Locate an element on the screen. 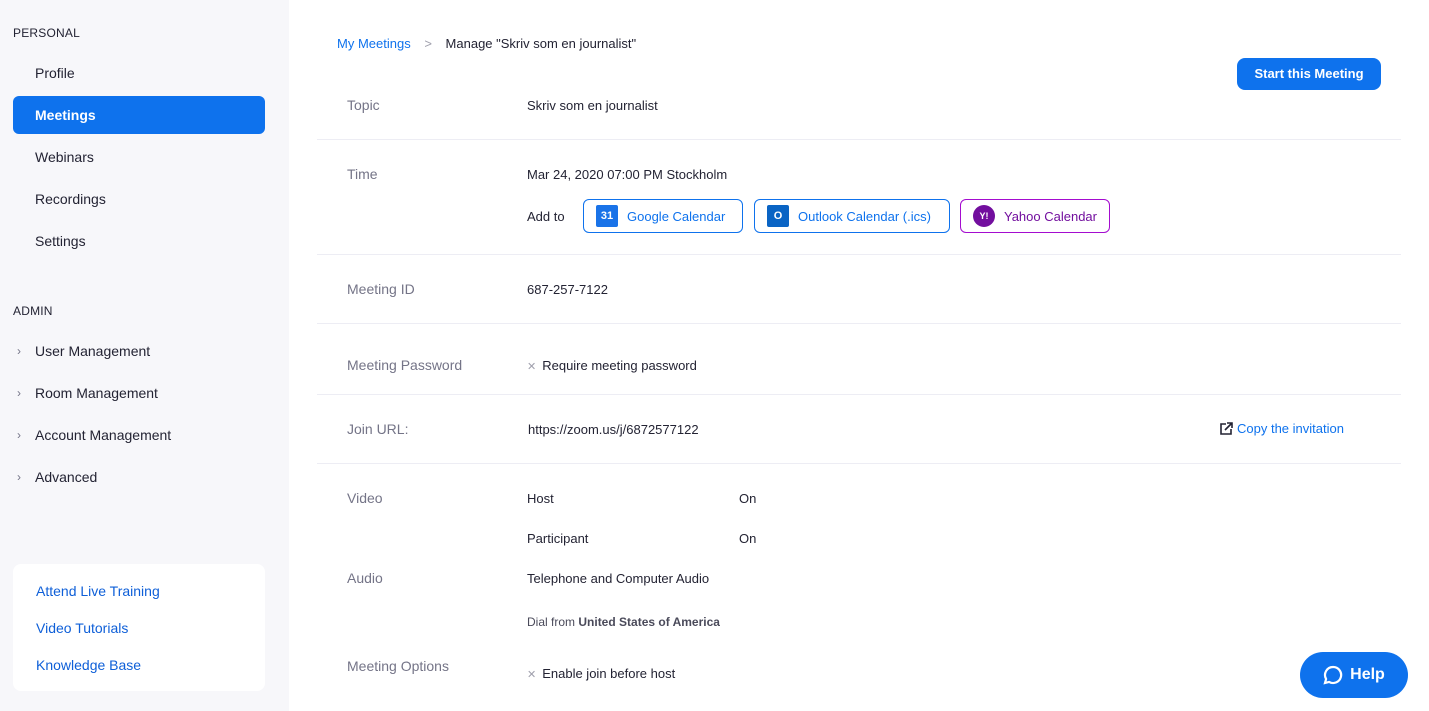  meeting-options-text: Enable join before host is located at coordinates (609, 673).